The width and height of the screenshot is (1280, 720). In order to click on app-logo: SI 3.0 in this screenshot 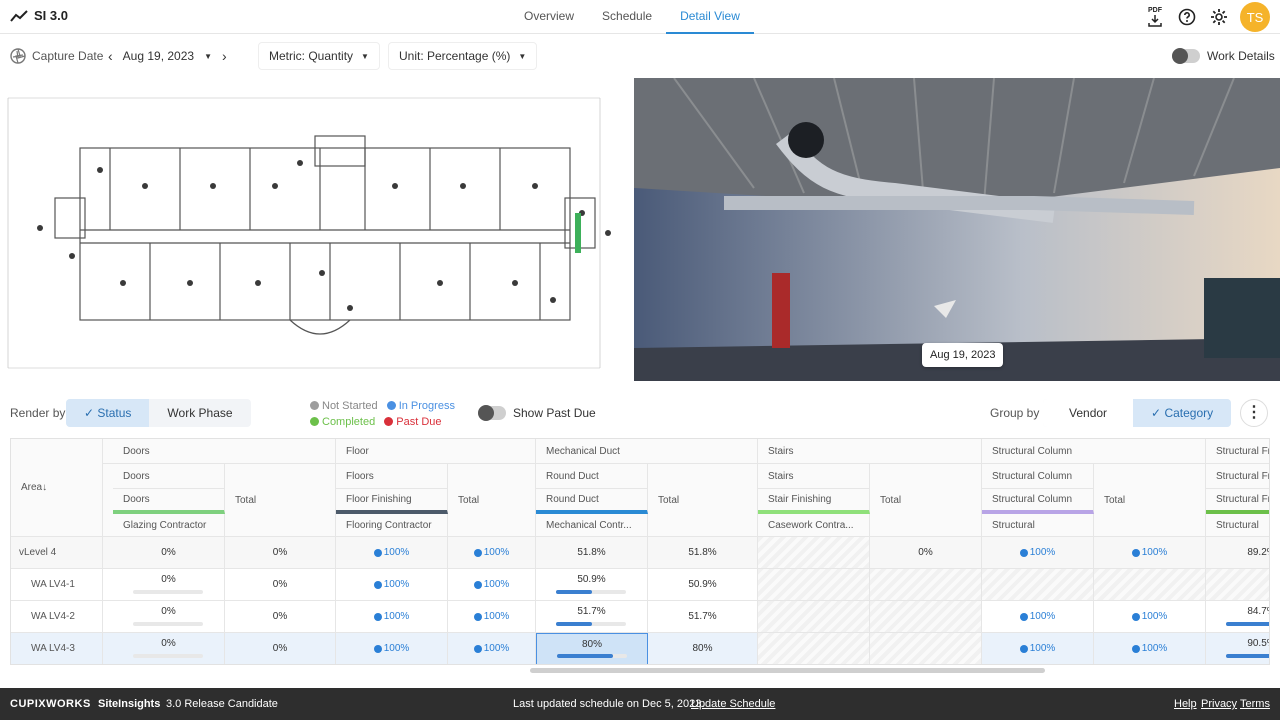, I will do `click(39, 15)`.